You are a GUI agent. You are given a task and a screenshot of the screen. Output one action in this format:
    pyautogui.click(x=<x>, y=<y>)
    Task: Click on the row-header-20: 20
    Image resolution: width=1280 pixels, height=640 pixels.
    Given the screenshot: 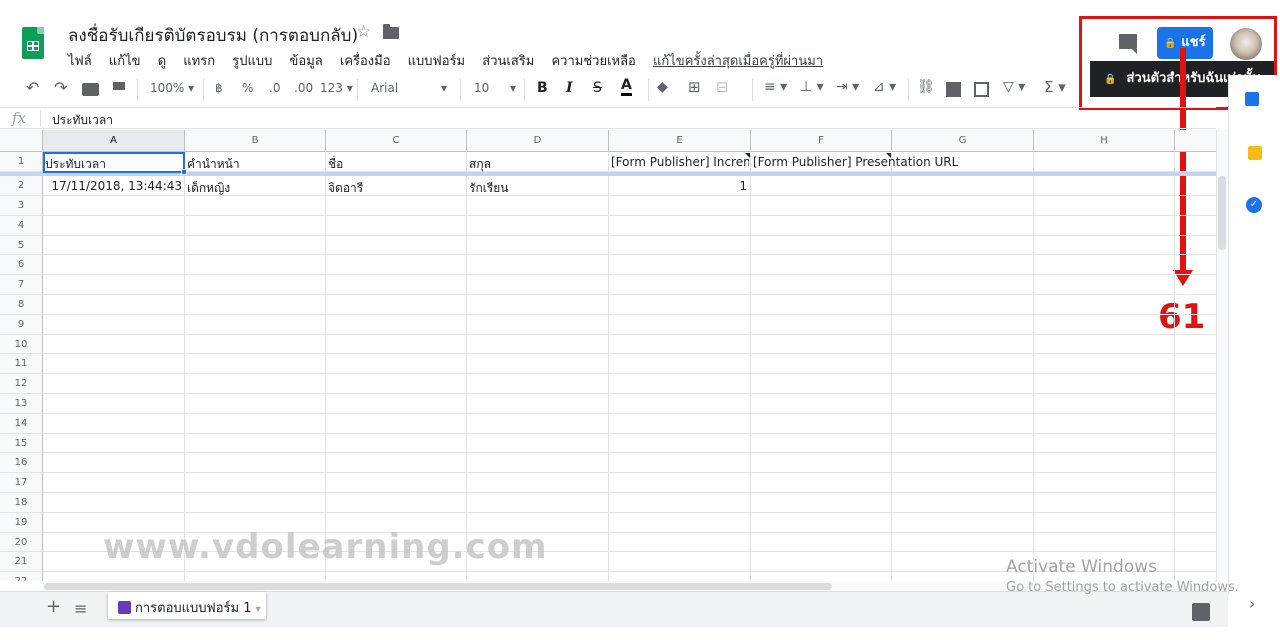 What is the action you would take?
    pyautogui.click(x=21, y=542)
    